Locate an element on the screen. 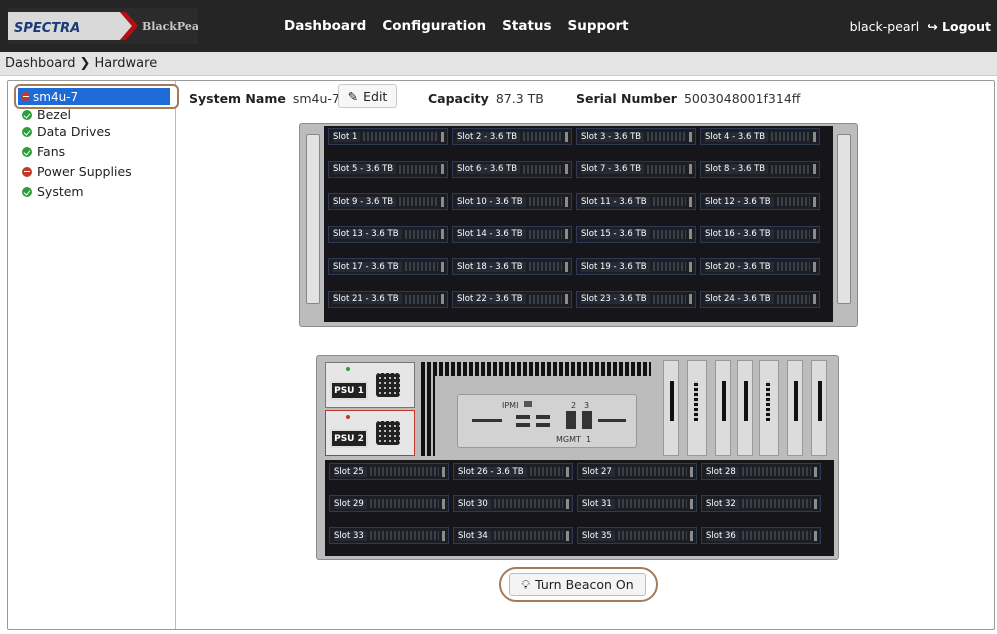  tree-root-sm4u-7: sm4u-7 is located at coordinates (94, 96).